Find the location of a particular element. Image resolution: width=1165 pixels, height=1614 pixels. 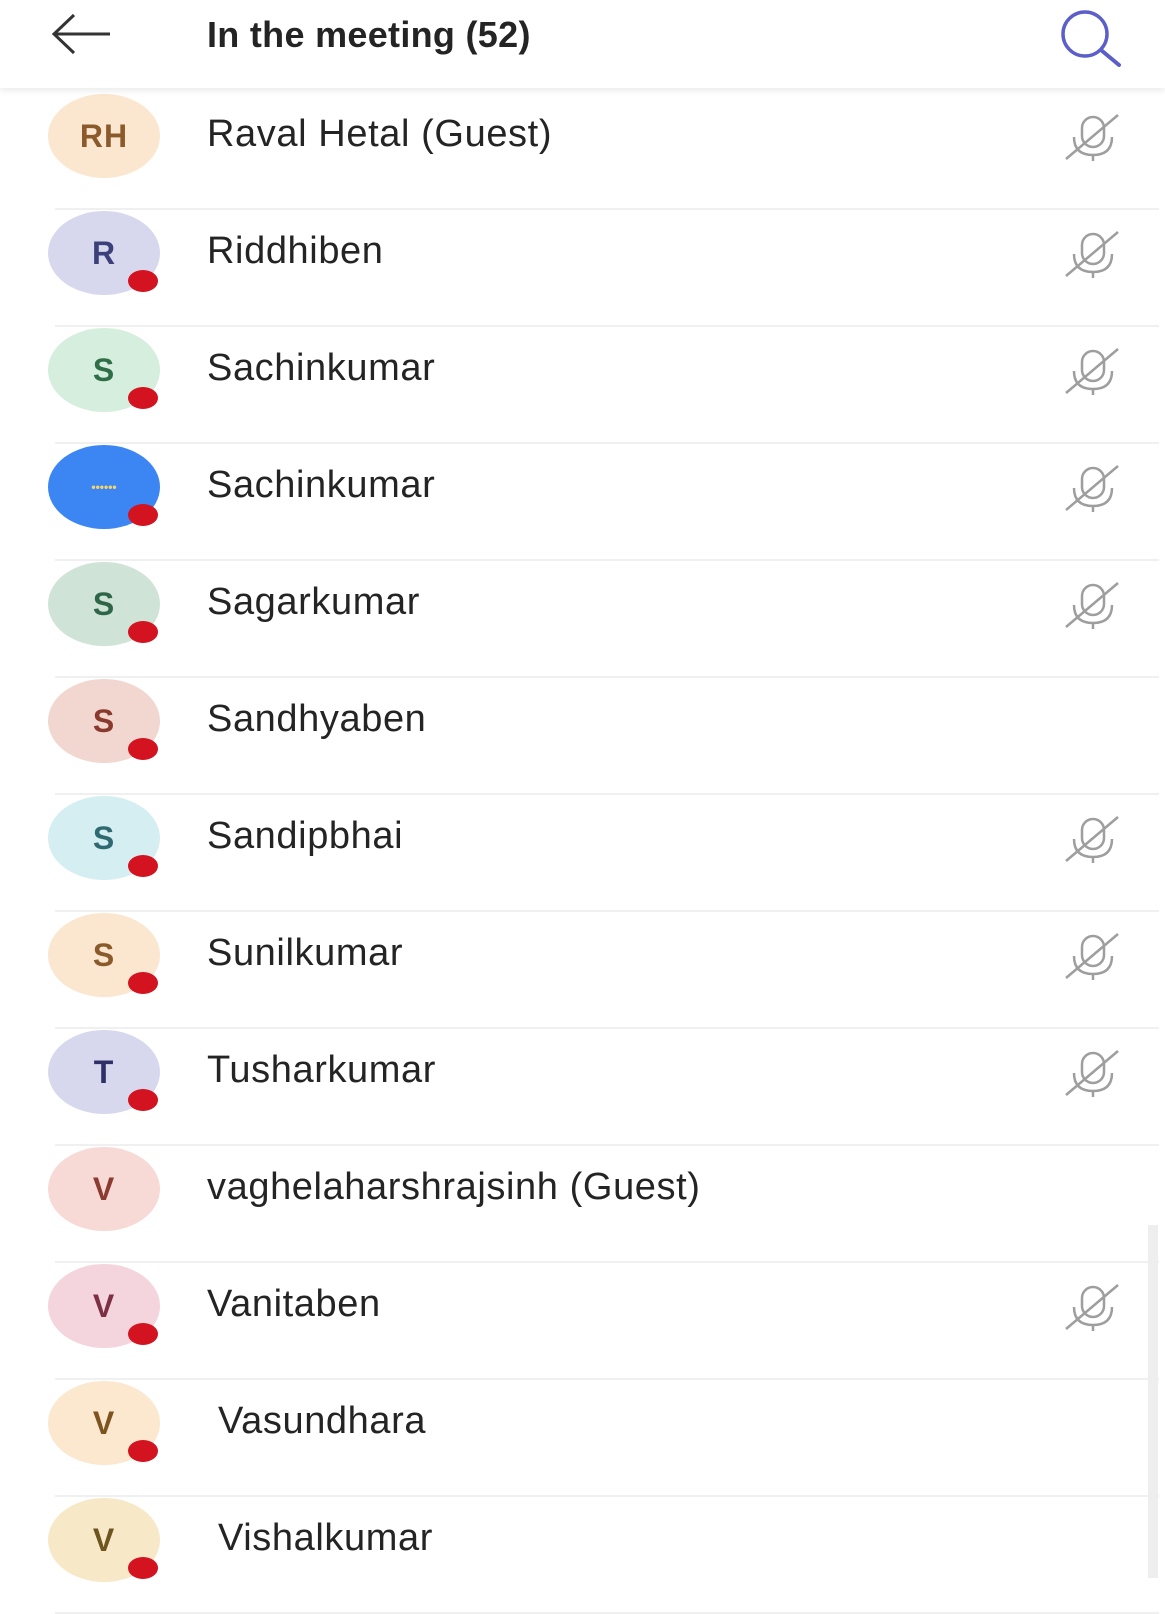

participant-row: S Sagarkumar is located at coordinates (582, 619).